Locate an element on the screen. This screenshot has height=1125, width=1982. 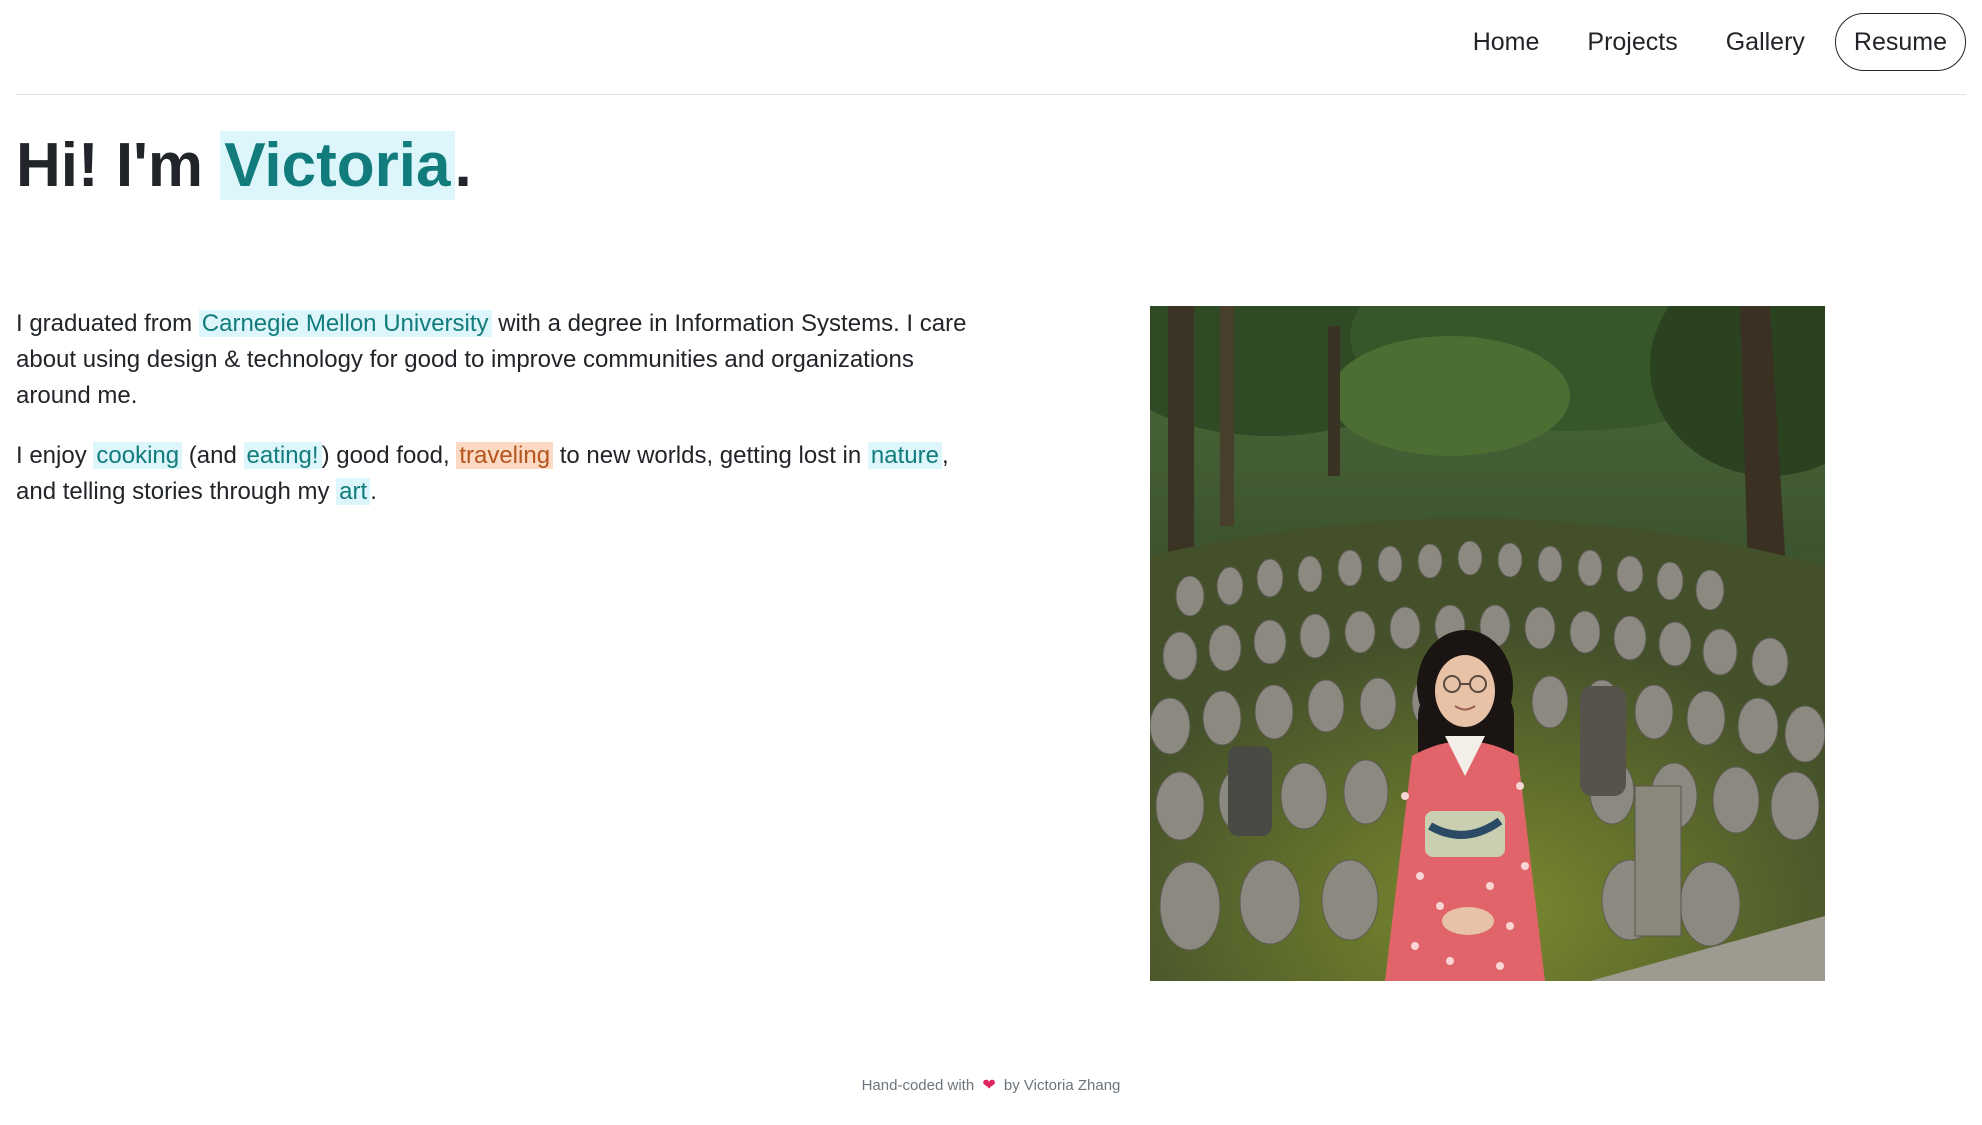
navbar: Home Projects Gallery Resume is located at coordinates (991, 47).